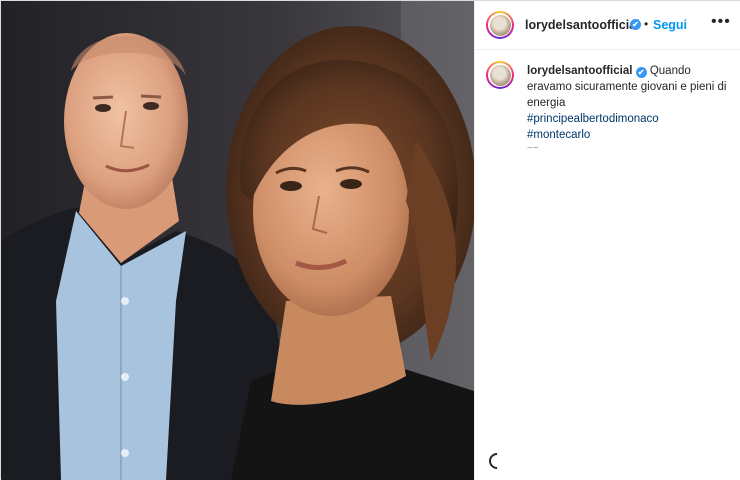 This screenshot has height=480, width=740. I want to click on caption-username: lorydelsantoofficial, so click(579, 71).